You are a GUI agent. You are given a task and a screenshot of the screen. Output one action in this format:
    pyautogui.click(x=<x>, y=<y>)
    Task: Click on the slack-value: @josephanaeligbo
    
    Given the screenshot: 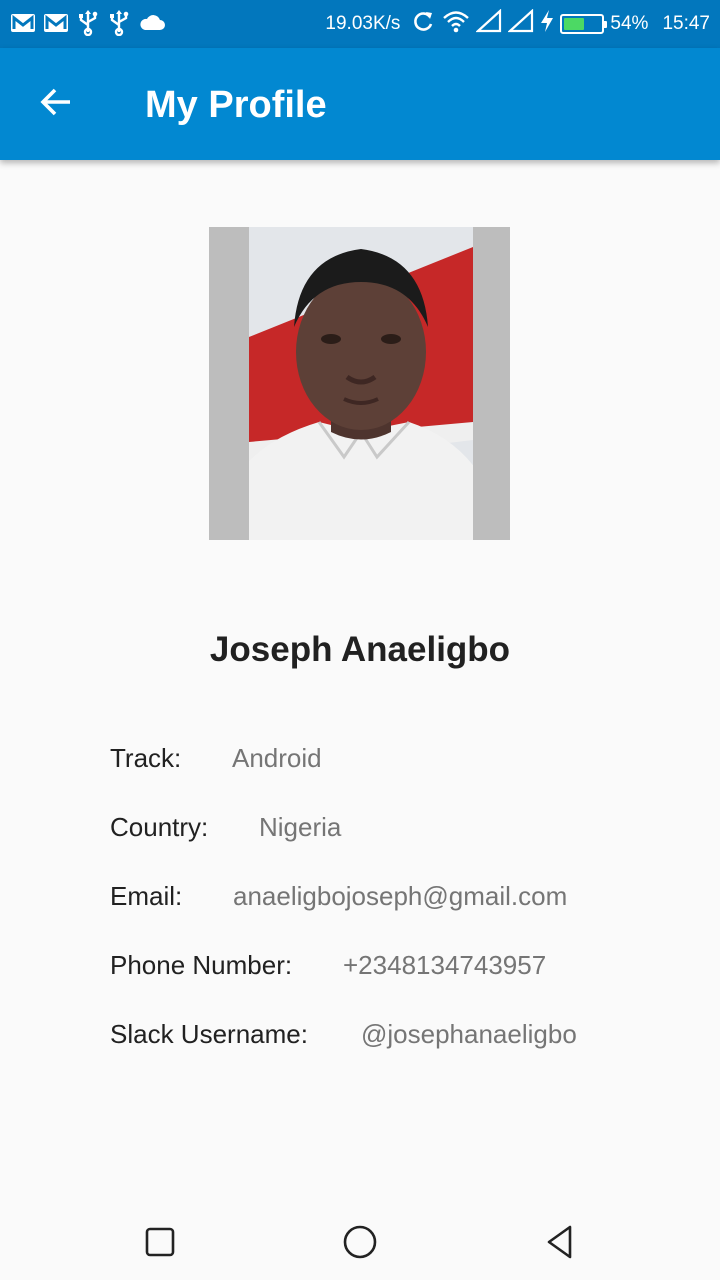 What is the action you would take?
    pyautogui.click(x=469, y=1034)
    